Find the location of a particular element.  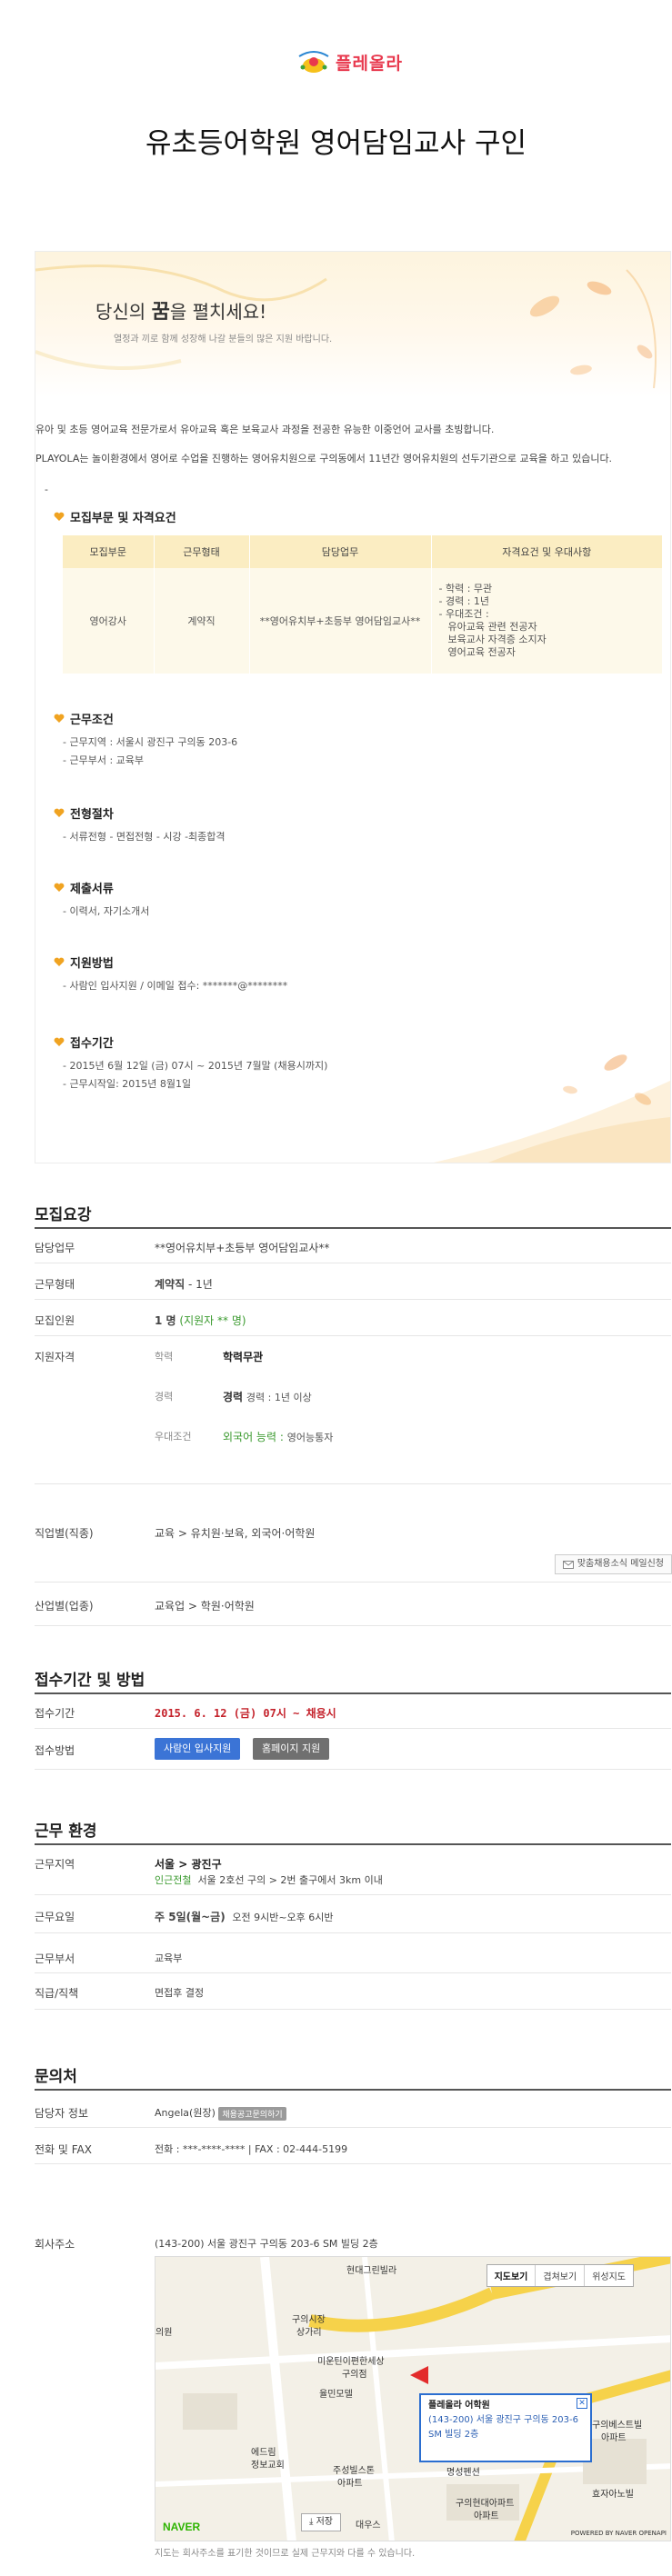

table-header: 모집부문 is located at coordinates (109, 551).